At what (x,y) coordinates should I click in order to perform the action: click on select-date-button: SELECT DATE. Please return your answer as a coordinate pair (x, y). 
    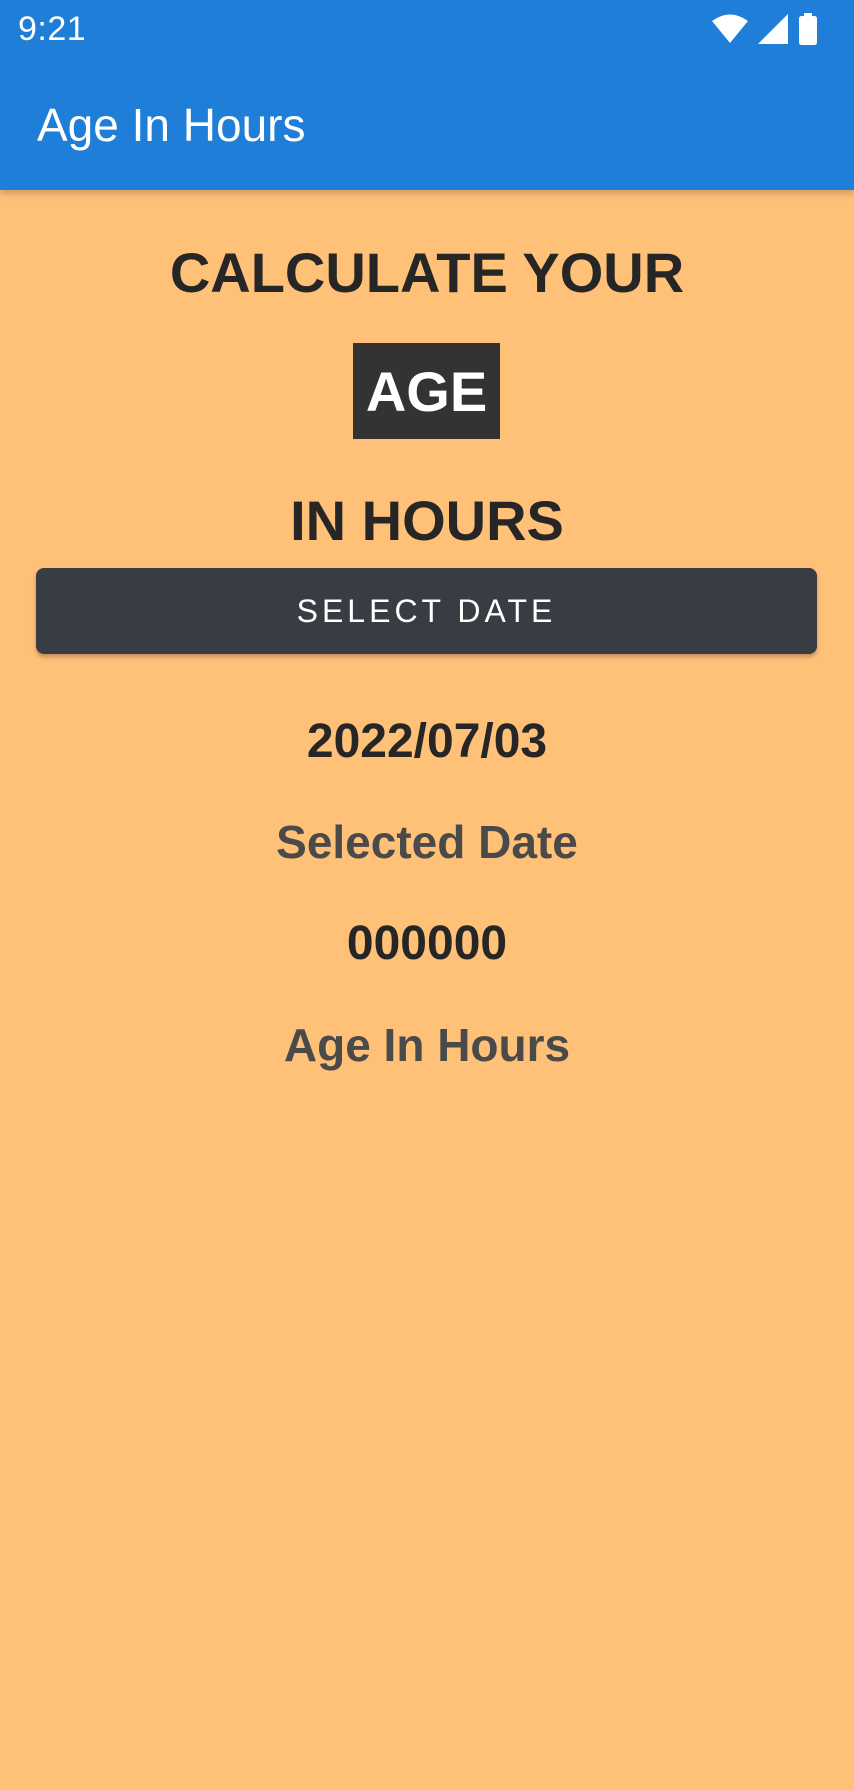
    Looking at the image, I should click on (426, 611).